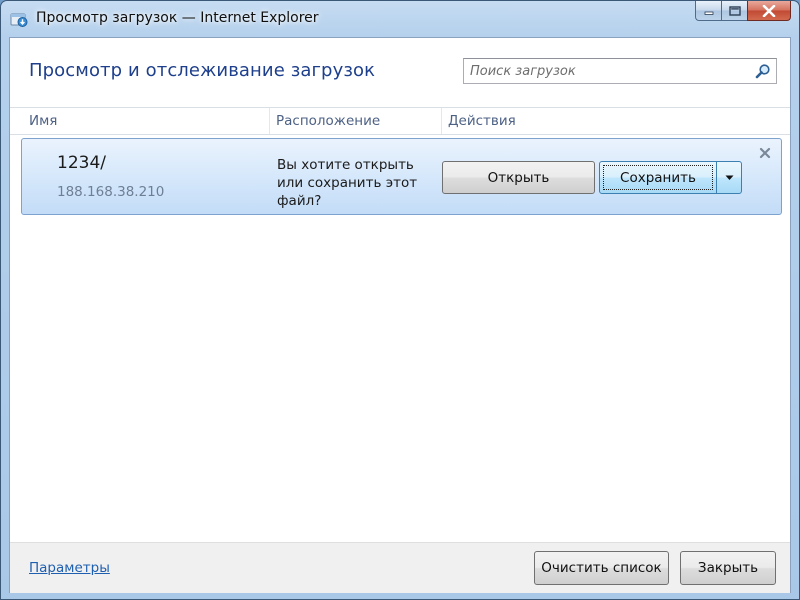 The width and height of the screenshot is (800, 600). I want to click on column-name: Имя, so click(146, 121).